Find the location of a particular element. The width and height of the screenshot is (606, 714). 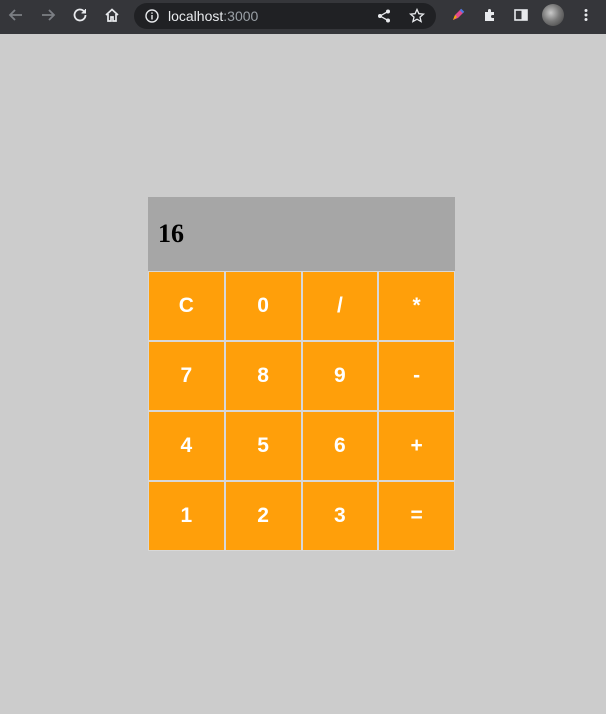

display-value: 16 is located at coordinates (171, 233).